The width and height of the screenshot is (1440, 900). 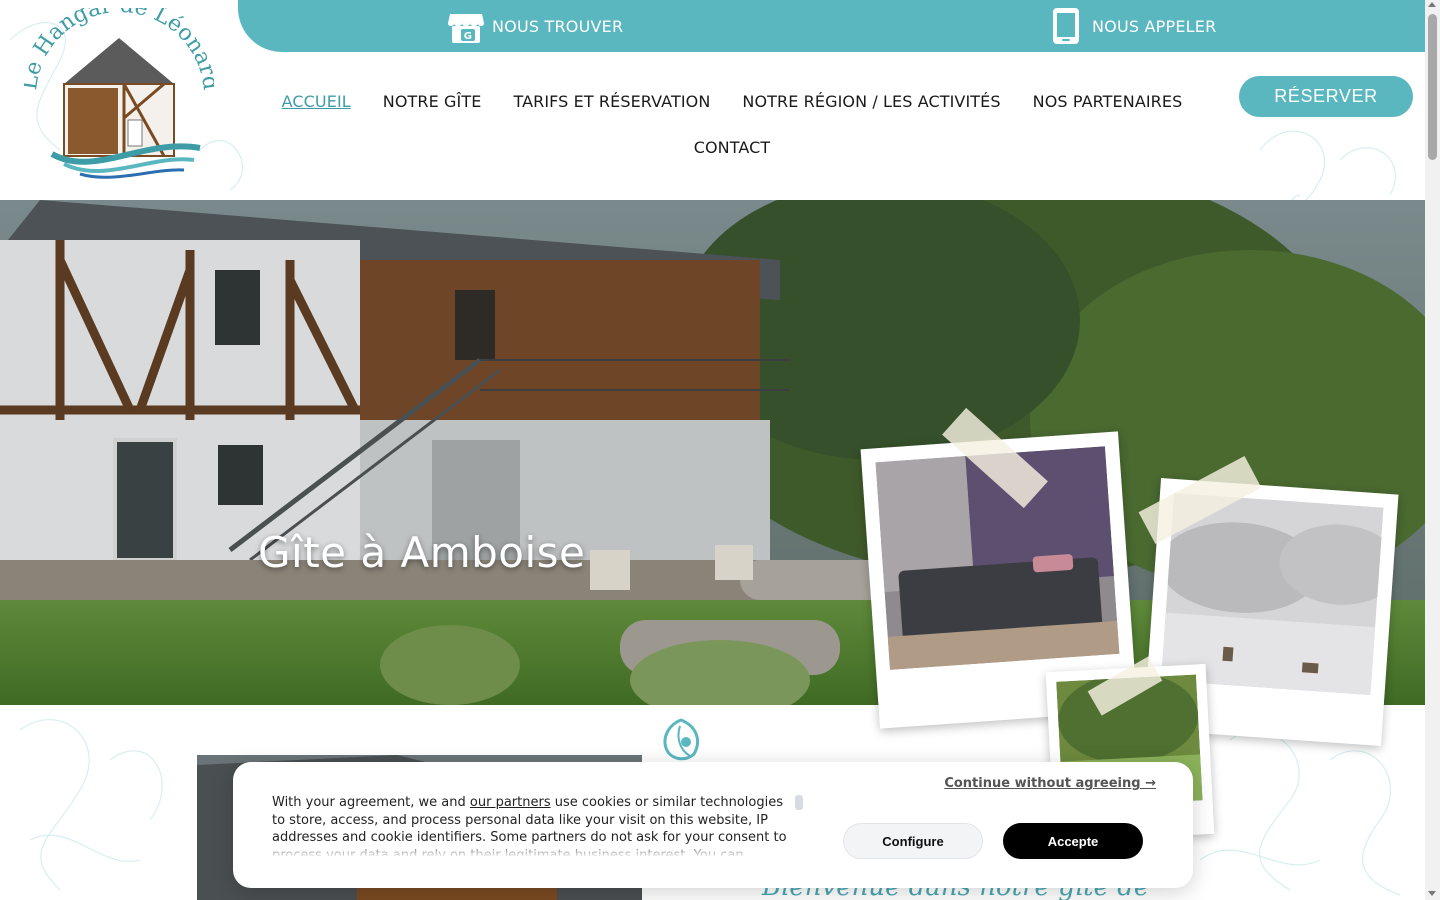 What do you see at coordinates (1432, 87) in the screenshot?
I see `scrollbar-thumb` at bounding box center [1432, 87].